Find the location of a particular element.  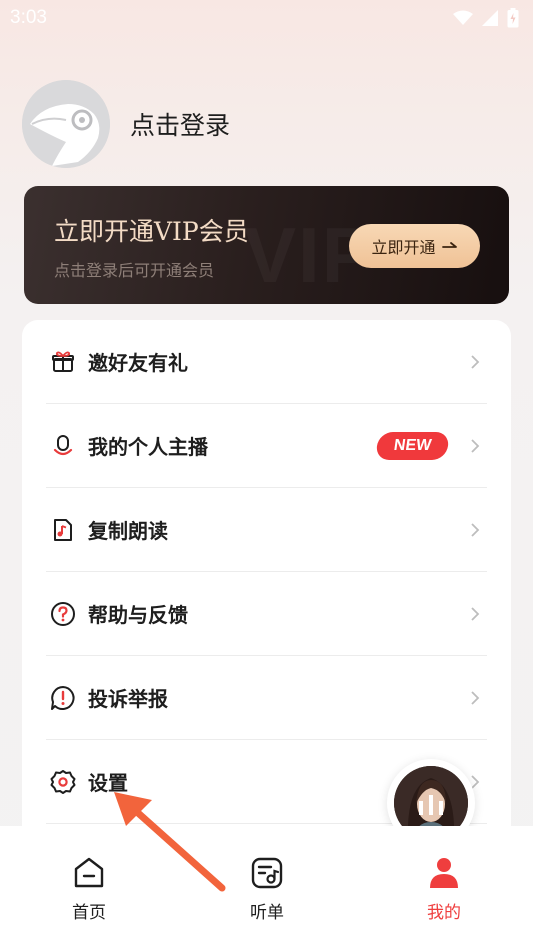

bottom-nav: 首页 听单 我的 is located at coordinates (266, 886).